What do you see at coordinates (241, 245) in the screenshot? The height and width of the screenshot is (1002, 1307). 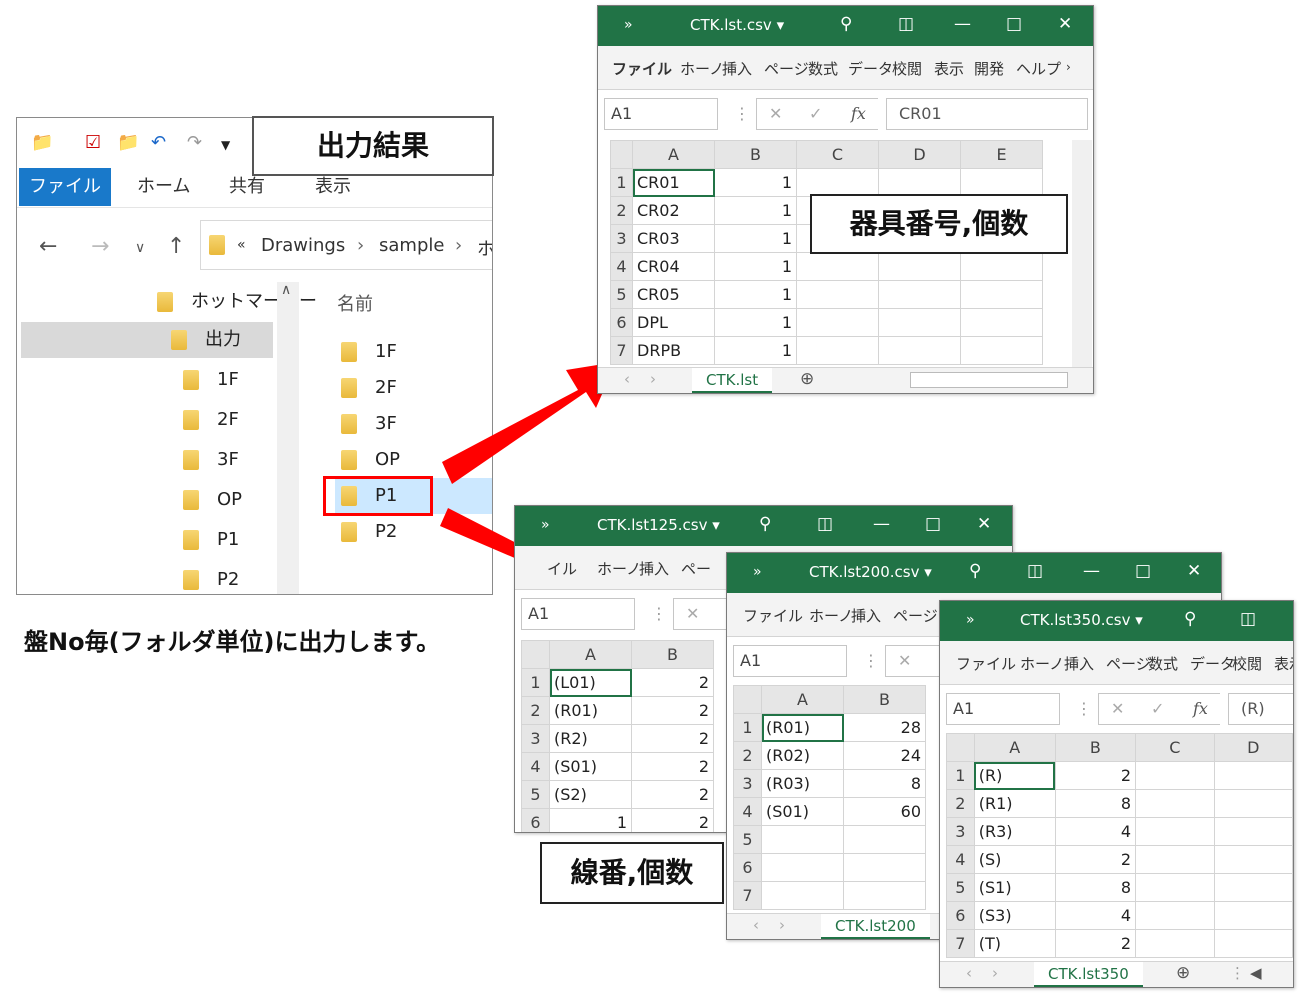 I see `breadcrumb-overflow: «` at bounding box center [241, 245].